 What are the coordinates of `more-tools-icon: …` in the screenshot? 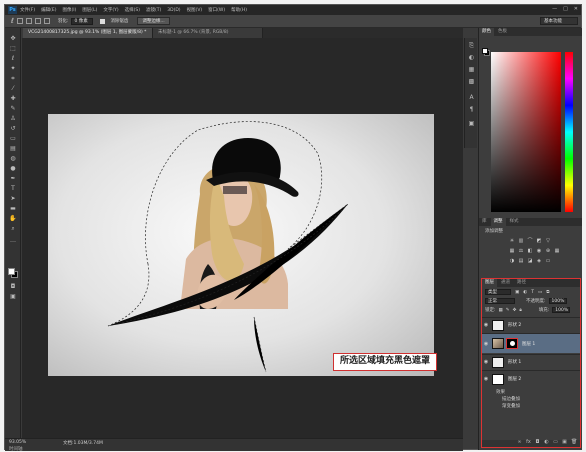 It's located at (13, 241).